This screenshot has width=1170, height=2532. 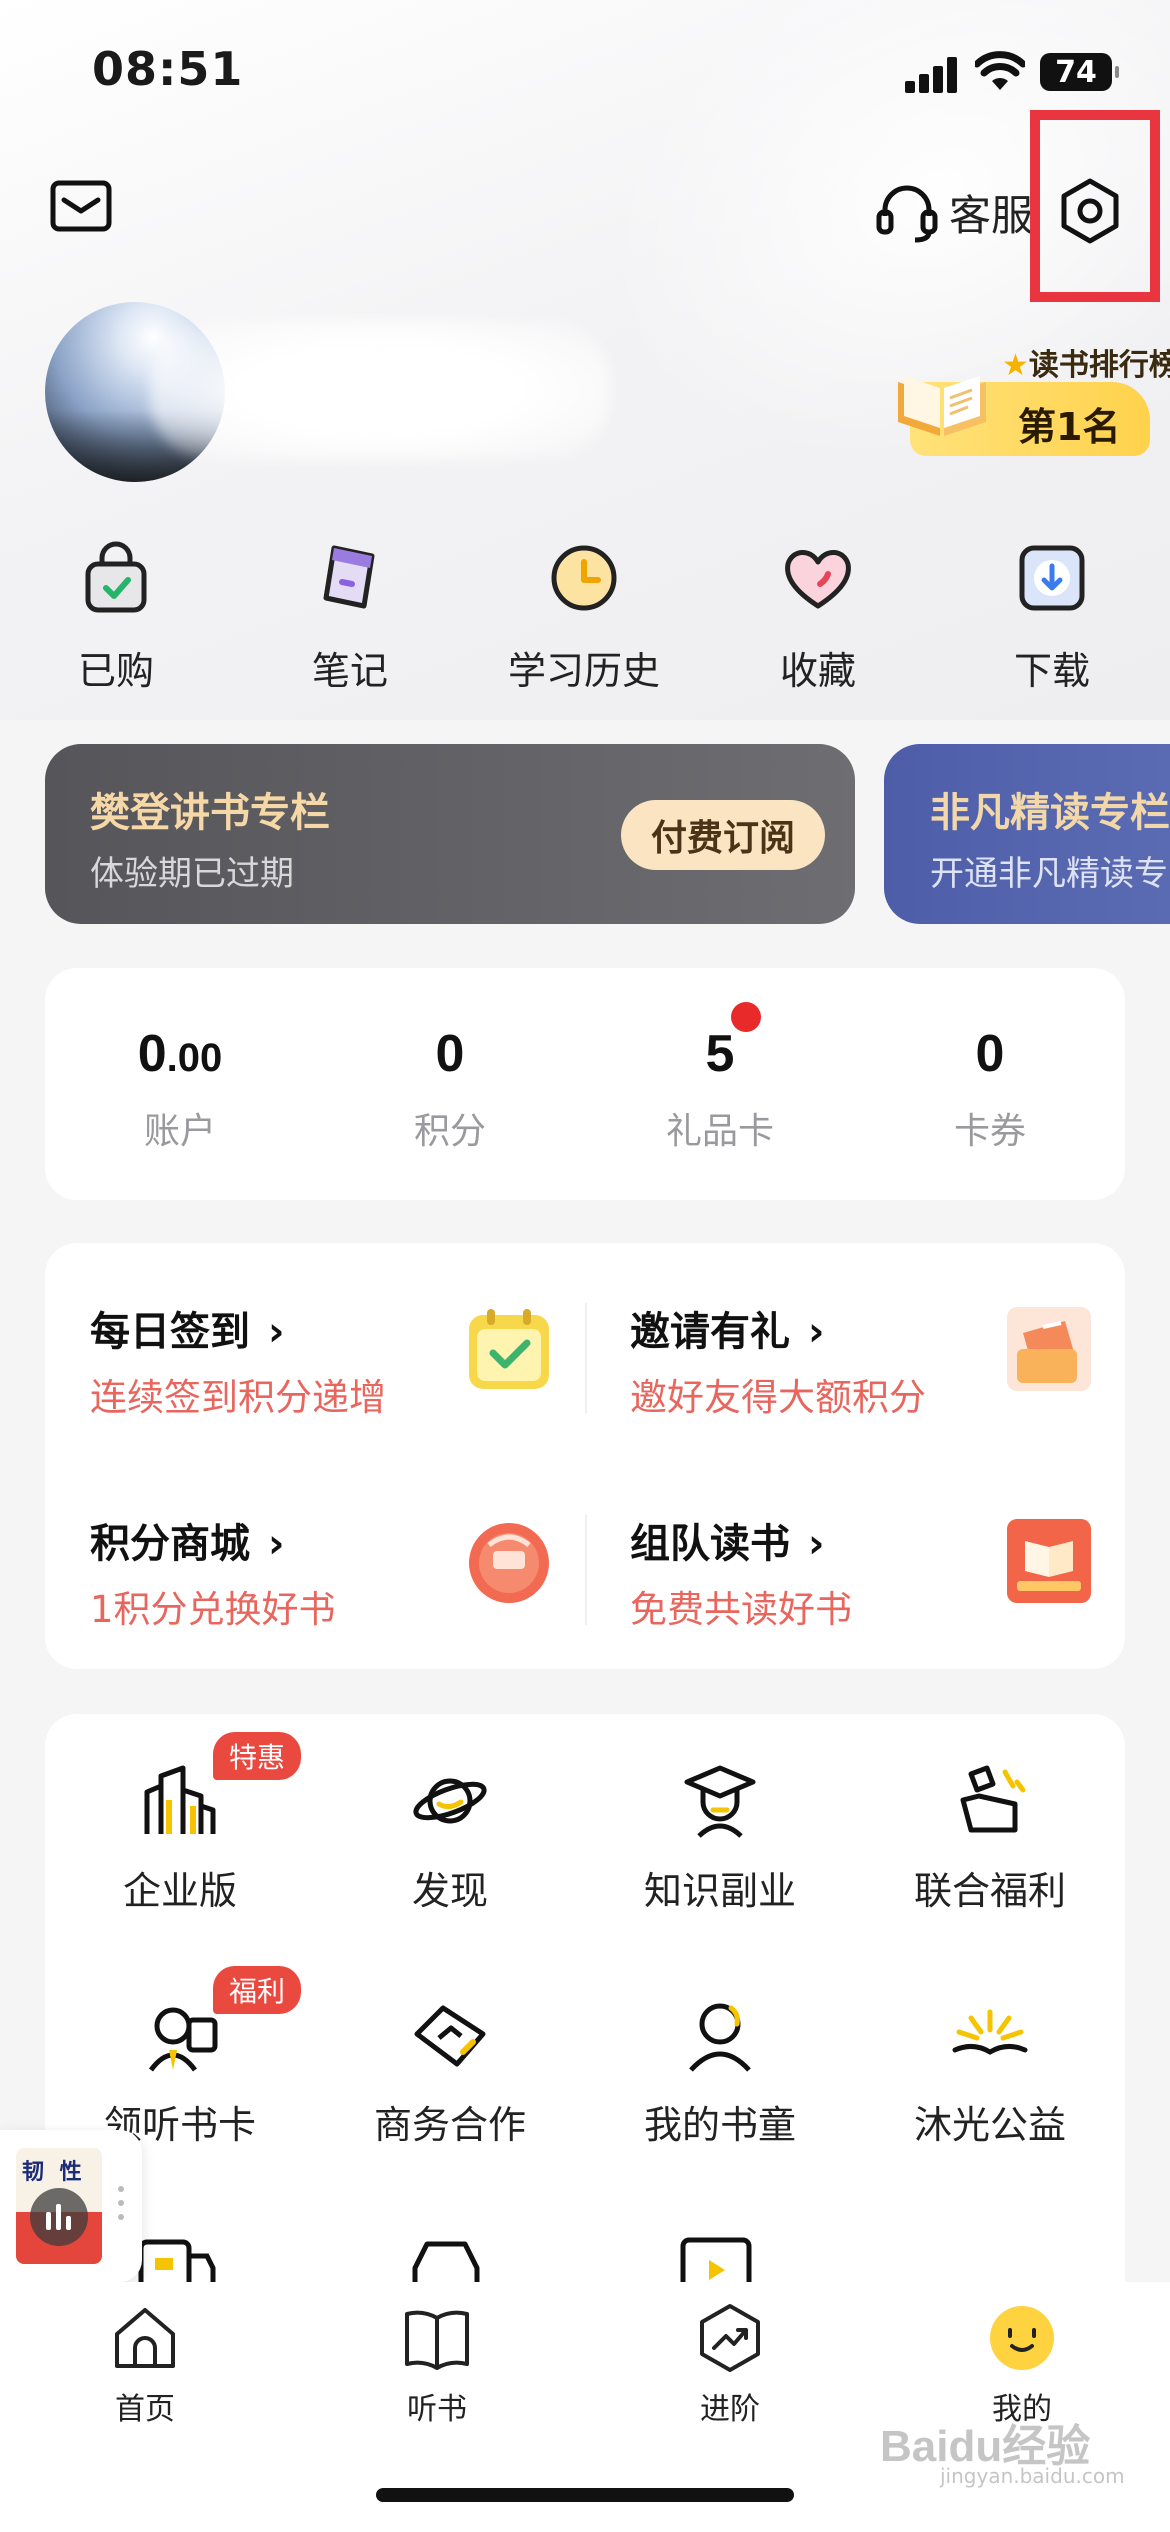 What do you see at coordinates (81, 206) in the screenshot?
I see `mail-icon` at bounding box center [81, 206].